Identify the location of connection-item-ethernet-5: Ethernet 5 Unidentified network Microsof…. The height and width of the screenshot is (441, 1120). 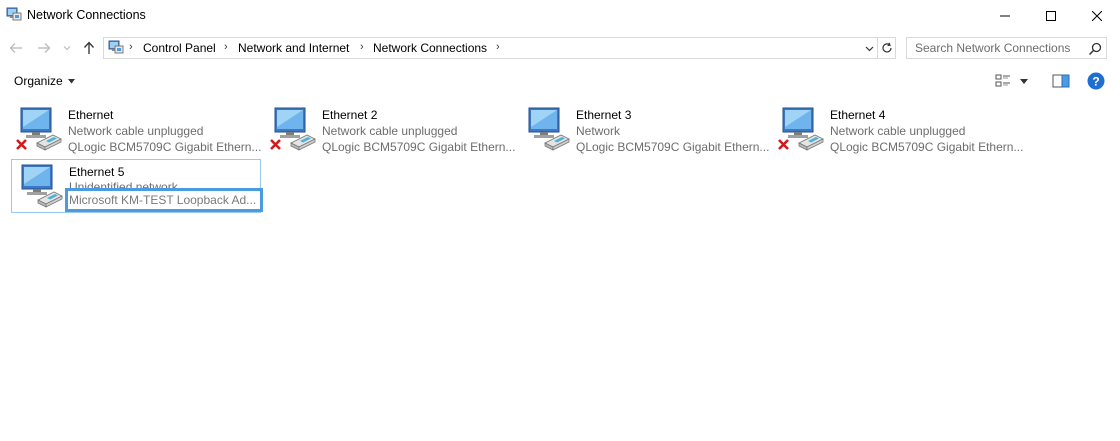
(137, 186).